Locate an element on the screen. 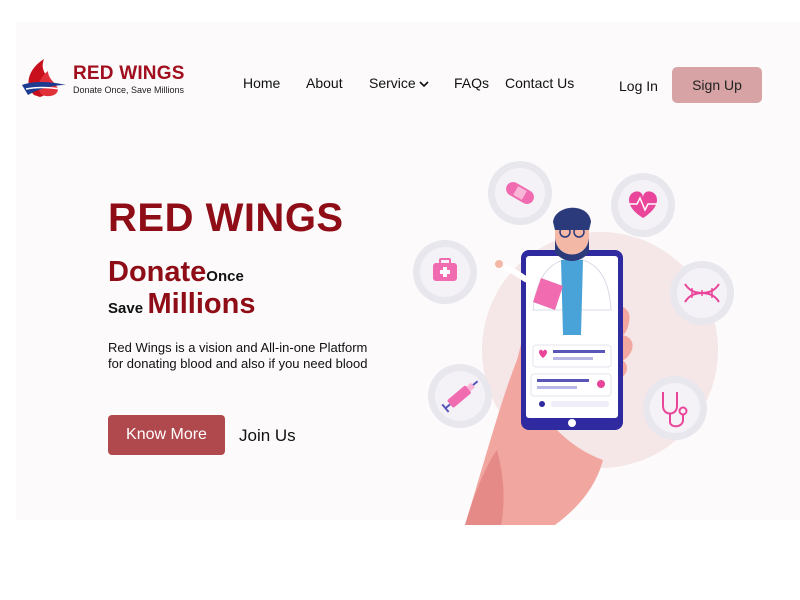  nav-service-label: Service is located at coordinates (392, 83).